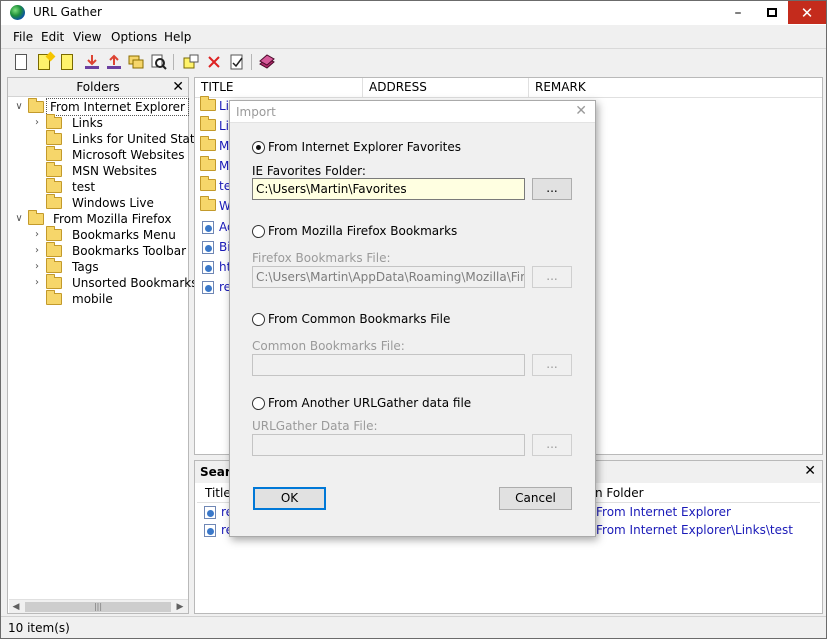 This screenshot has height=639, width=827. What do you see at coordinates (267, 62) in the screenshot?
I see `books-icon` at bounding box center [267, 62].